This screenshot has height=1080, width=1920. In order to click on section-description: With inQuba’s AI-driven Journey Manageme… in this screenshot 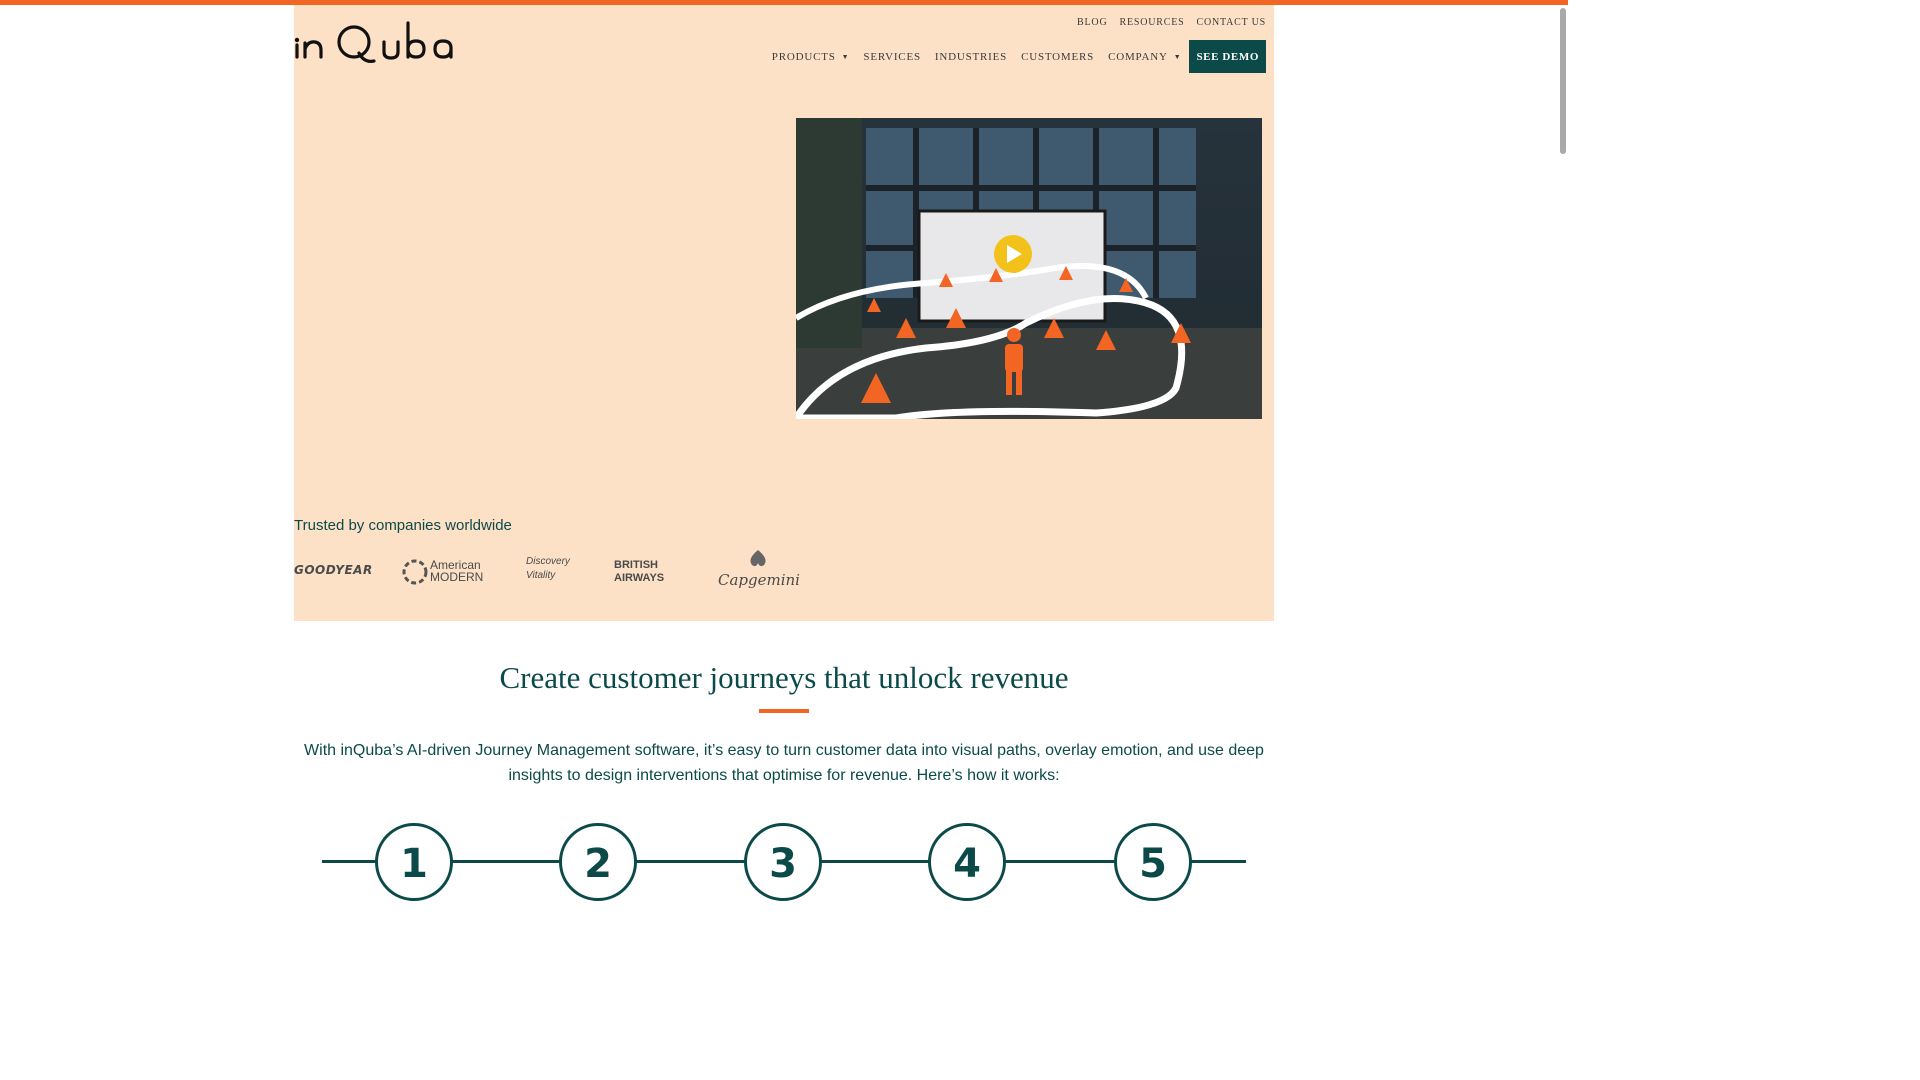, I will do `click(784, 763)`.